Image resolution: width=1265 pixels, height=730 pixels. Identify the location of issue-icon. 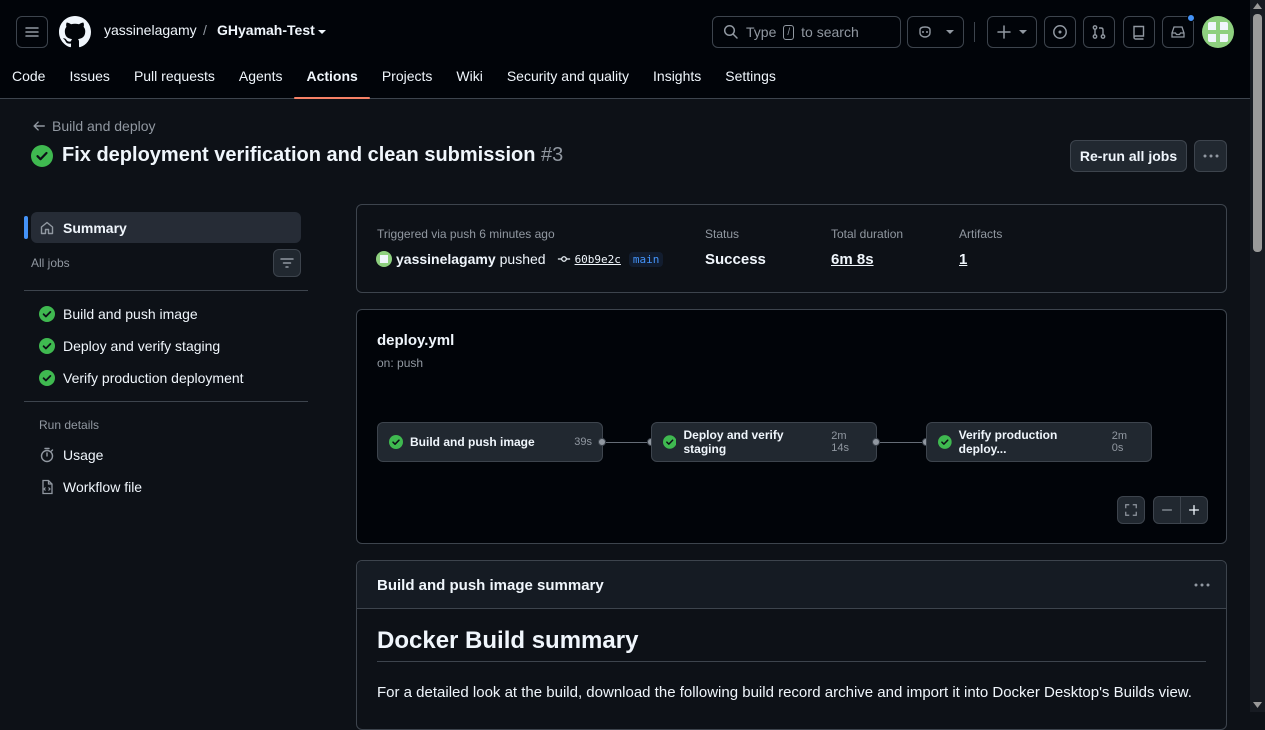
(1060, 32).